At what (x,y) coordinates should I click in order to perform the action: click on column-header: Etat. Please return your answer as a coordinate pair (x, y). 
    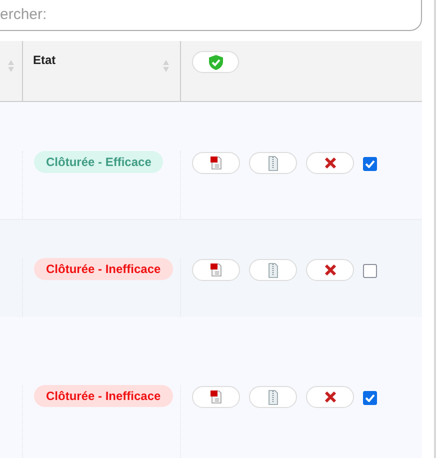
    Looking at the image, I should click on (44, 60).